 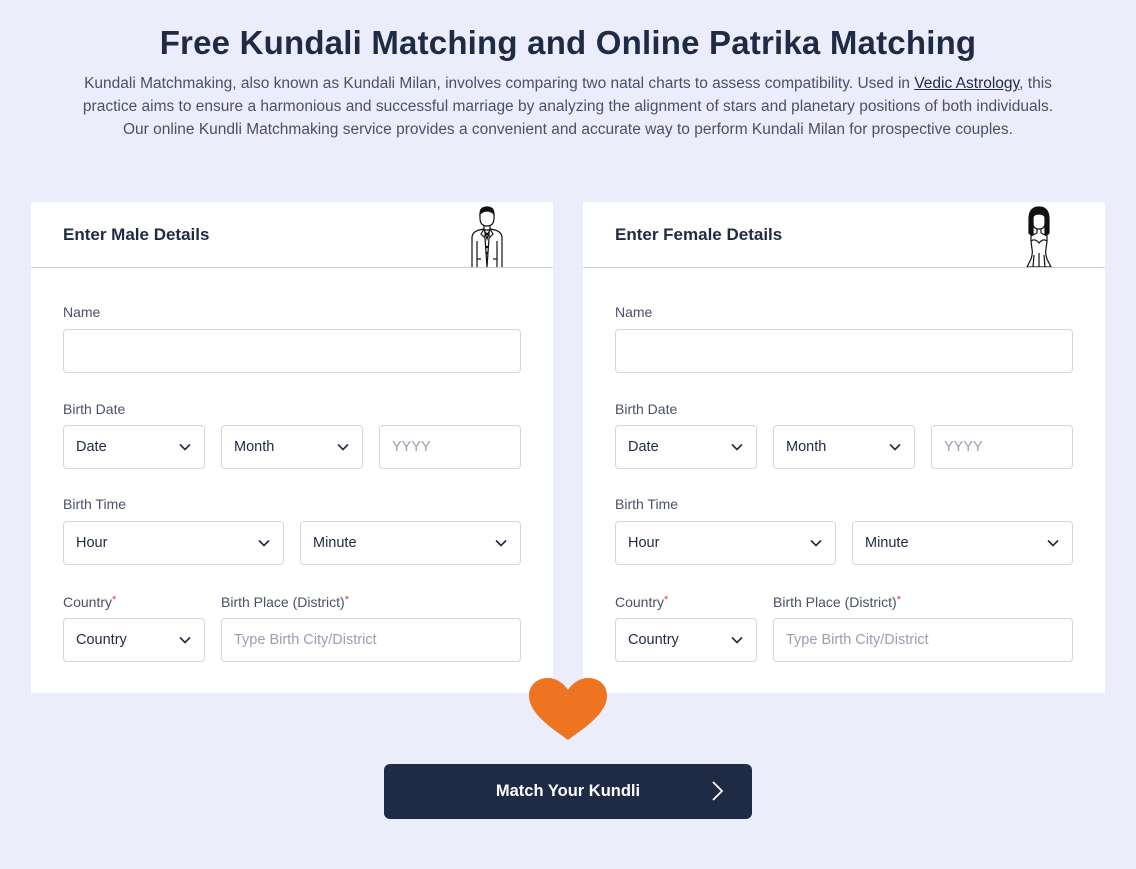 What do you see at coordinates (335, 543) in the screenshot?
I see `male-minute-select-value: Minute` at bounding box center [335, 543].